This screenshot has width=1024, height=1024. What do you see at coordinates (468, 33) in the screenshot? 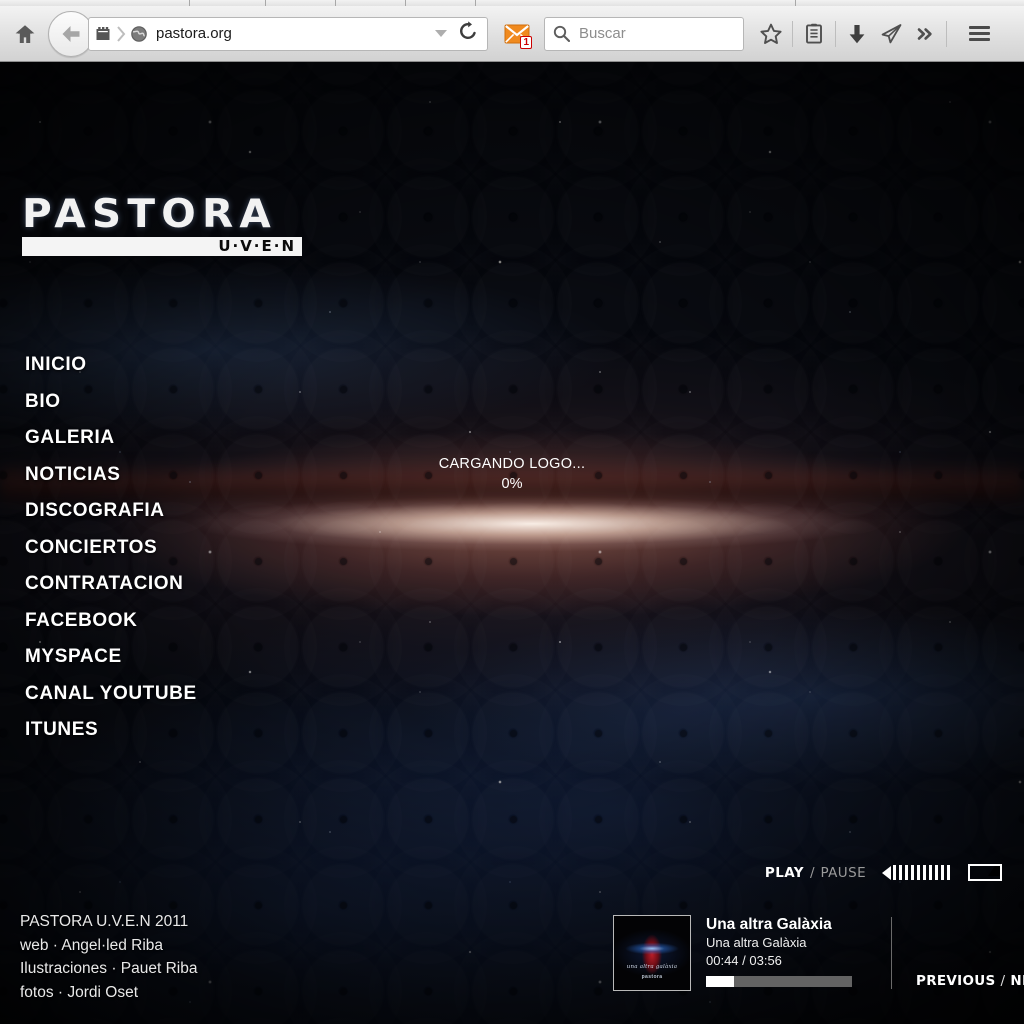
I see `reload-icon` at bounding box center [468, 33].